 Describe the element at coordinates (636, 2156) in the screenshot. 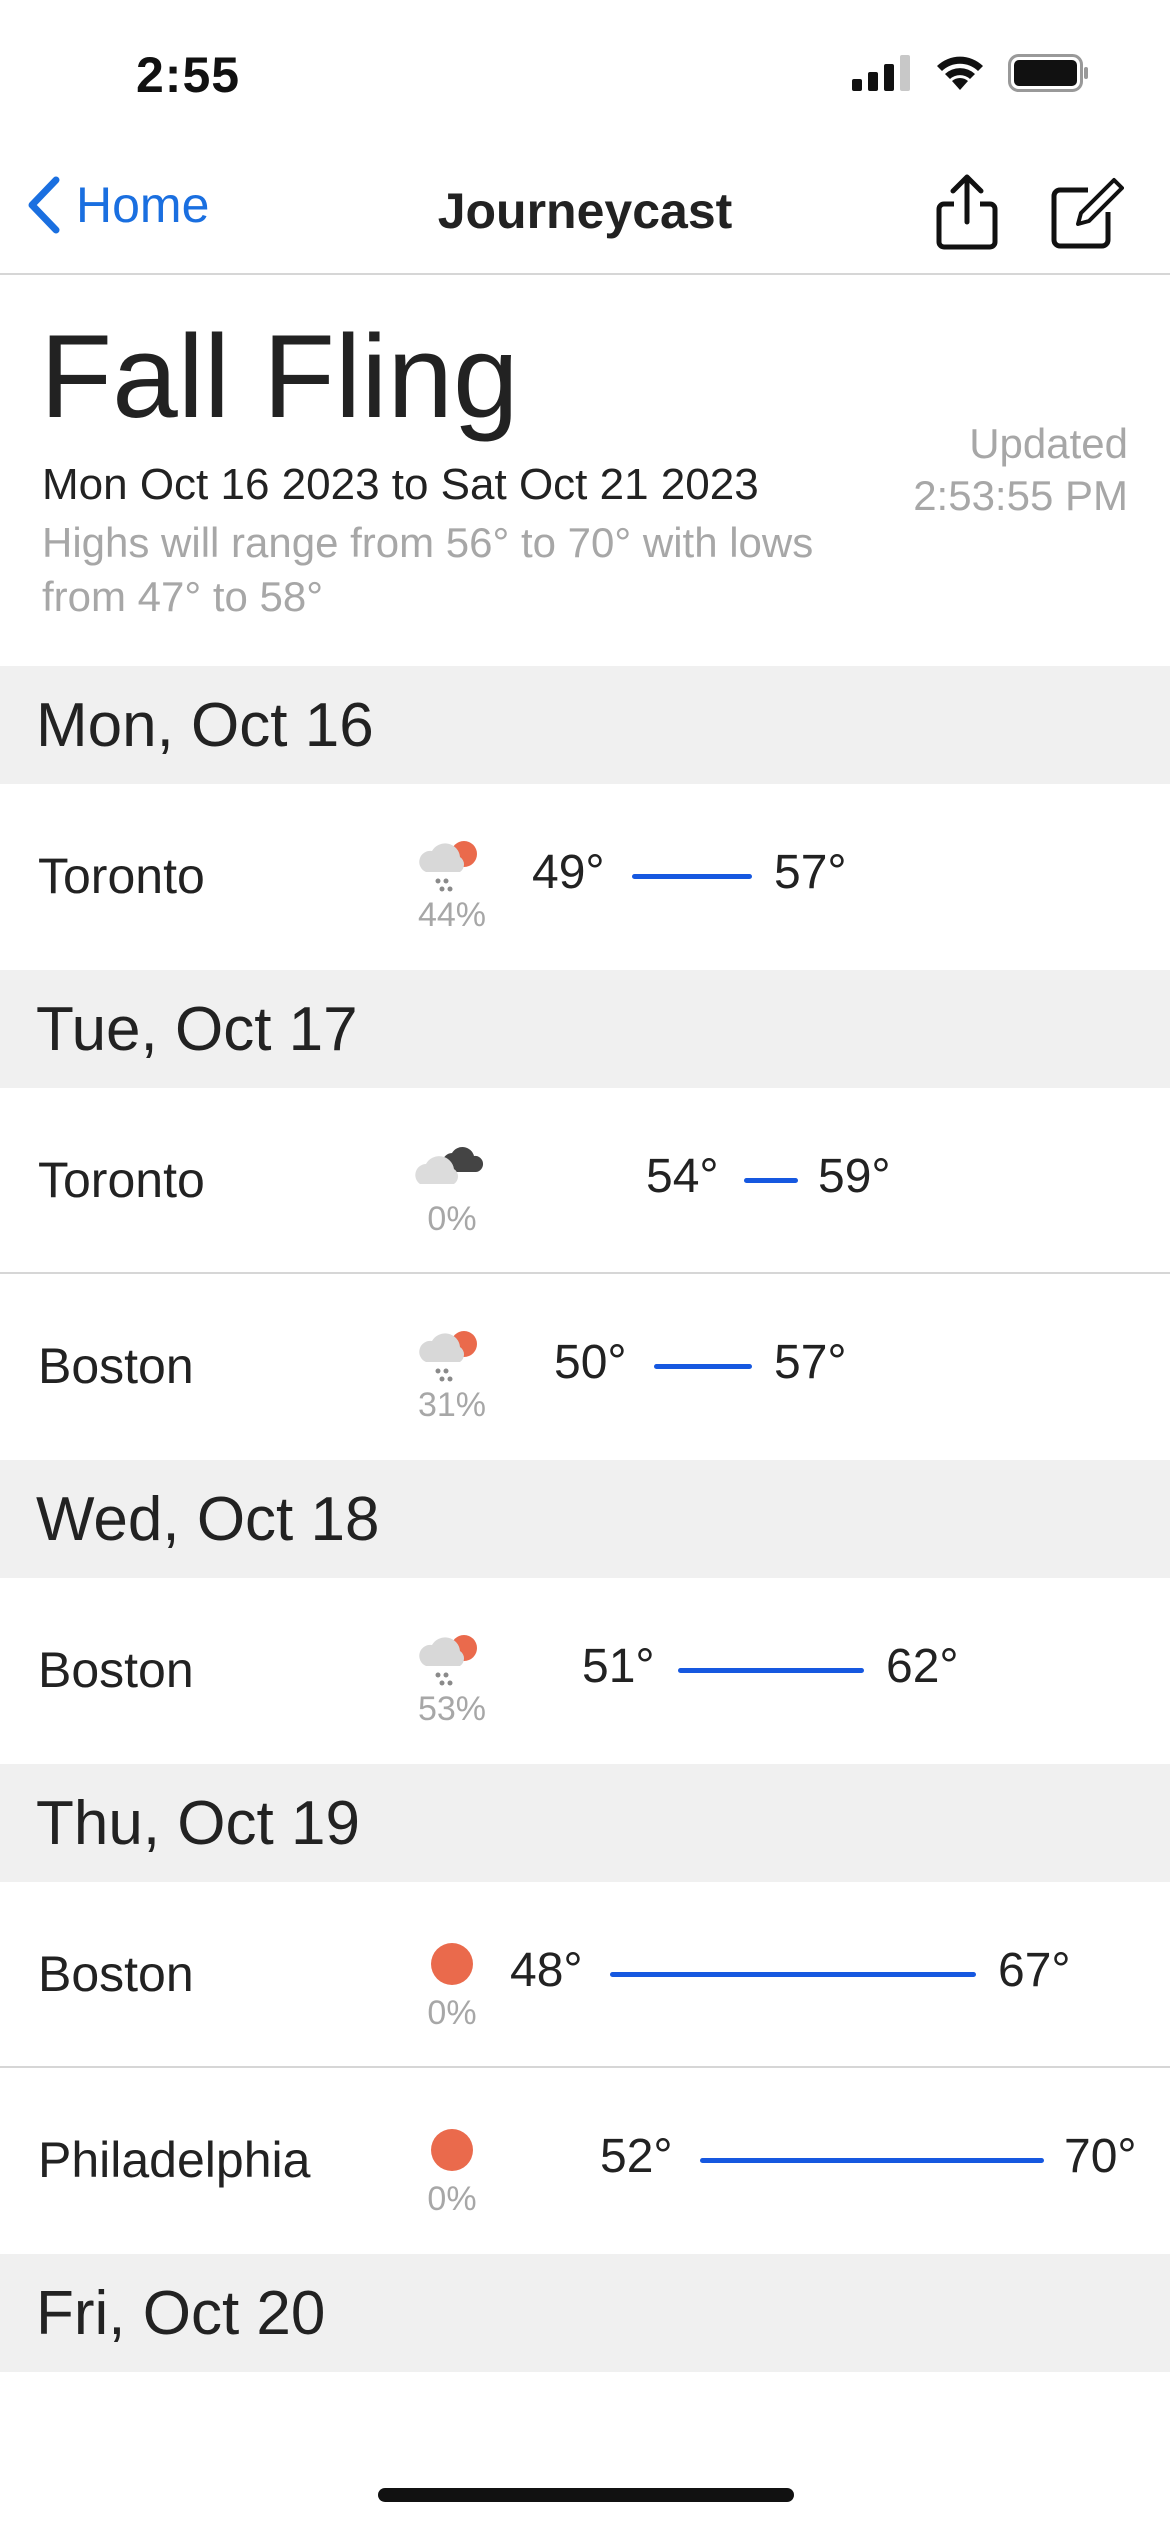

I see `low-temp: 52°` at that location.